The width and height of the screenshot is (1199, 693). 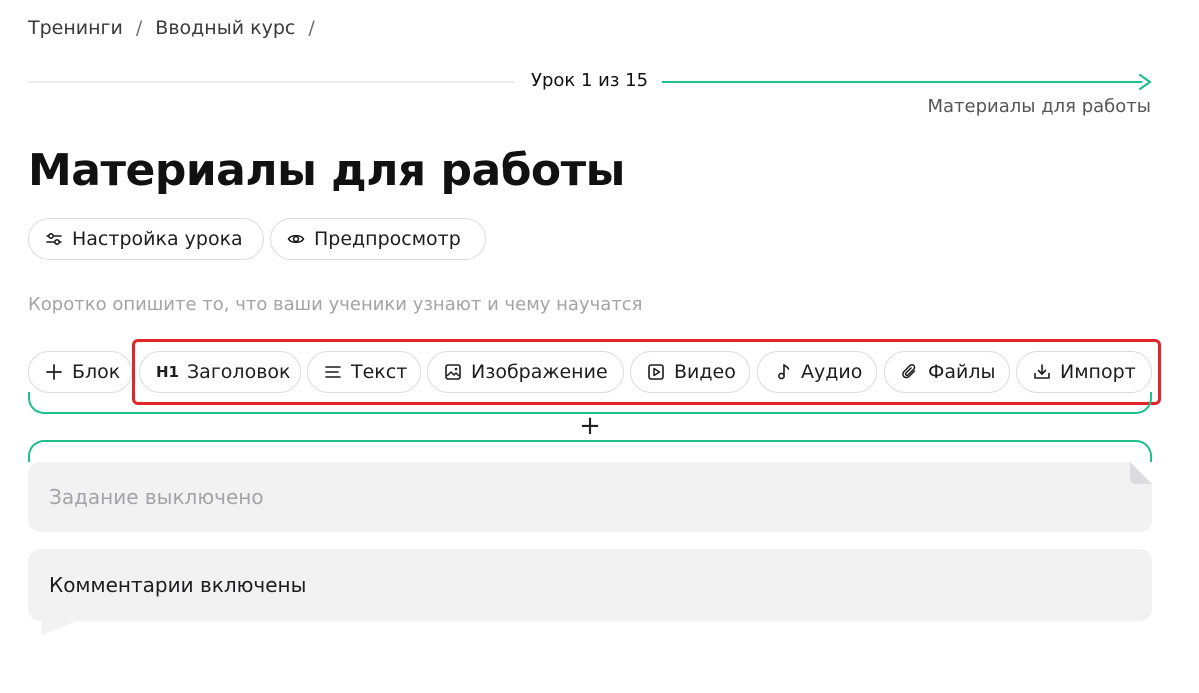 I want to click on lesson-settings-button: Настройка урока, so click(x=146, y=239).